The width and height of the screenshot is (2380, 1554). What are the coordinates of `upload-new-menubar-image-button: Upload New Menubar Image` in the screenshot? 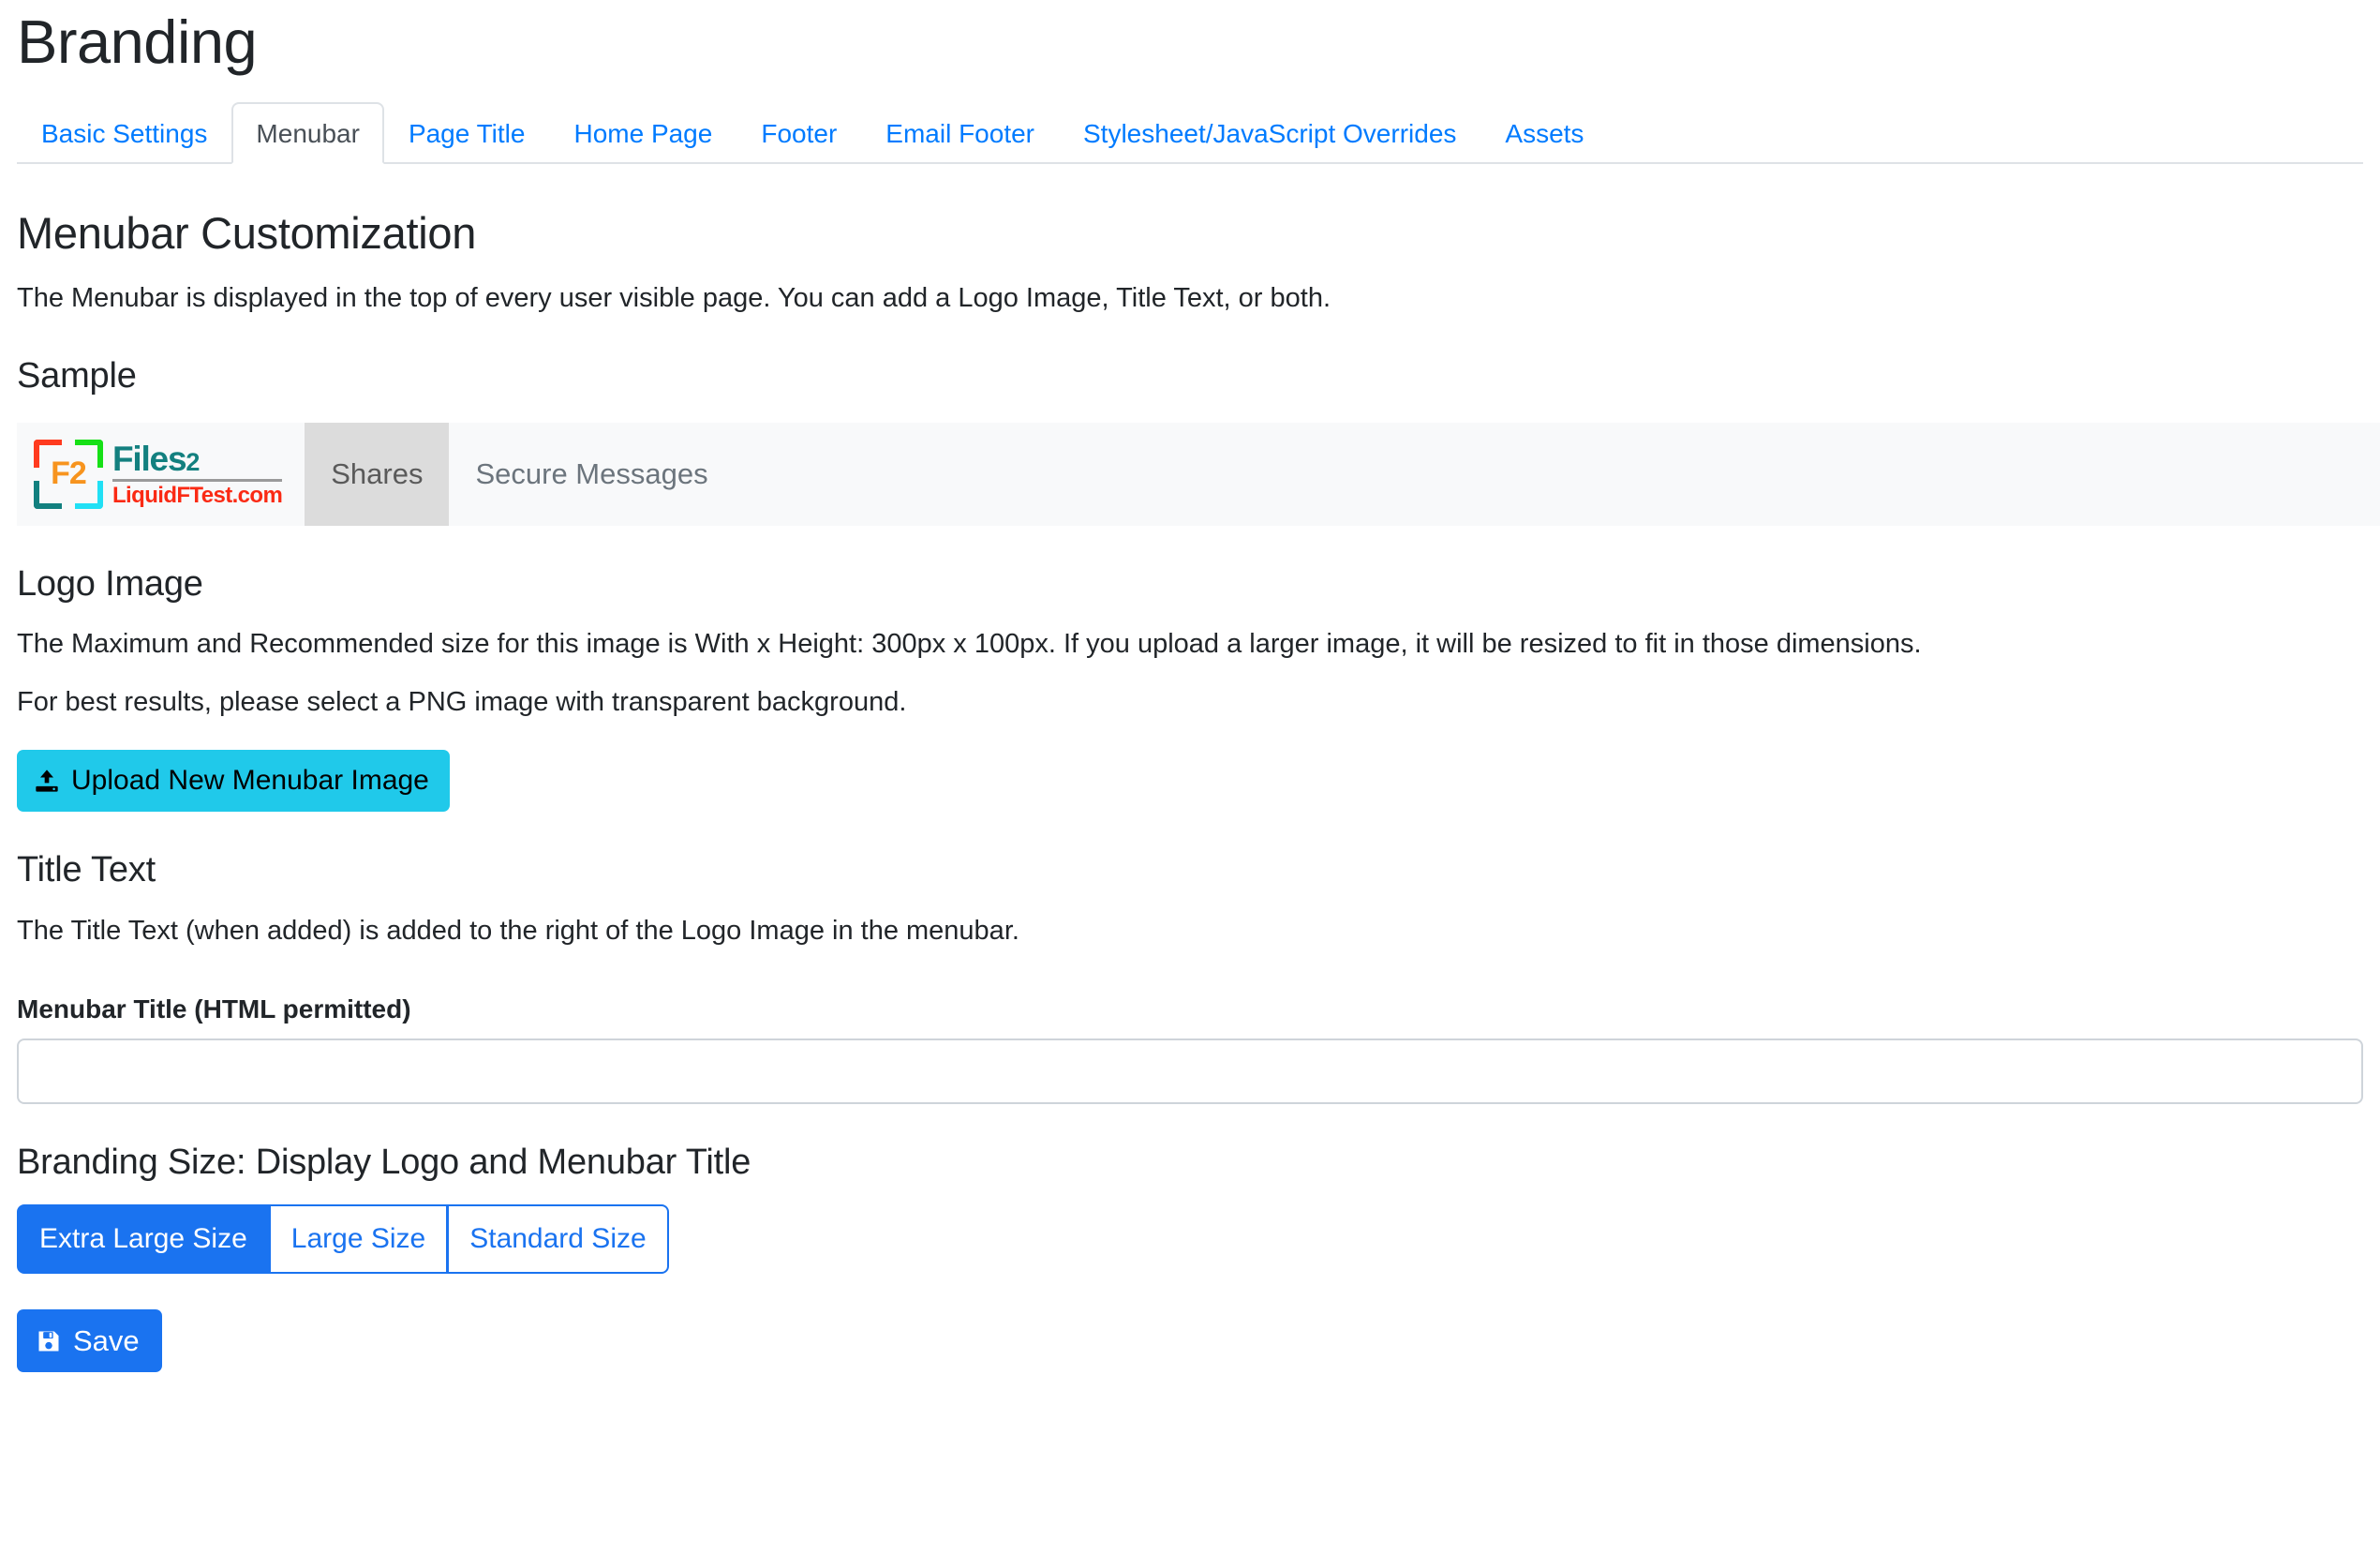 It's located at (233, 781).